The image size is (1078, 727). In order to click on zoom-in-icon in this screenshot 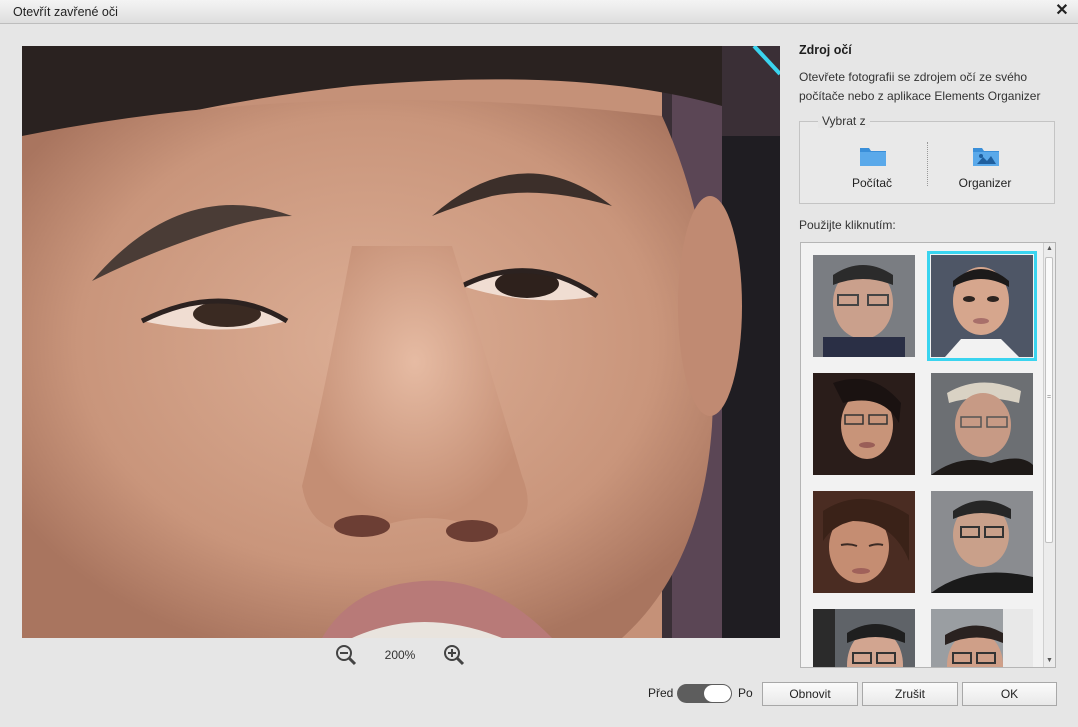, I will do `click(454, 655)`.